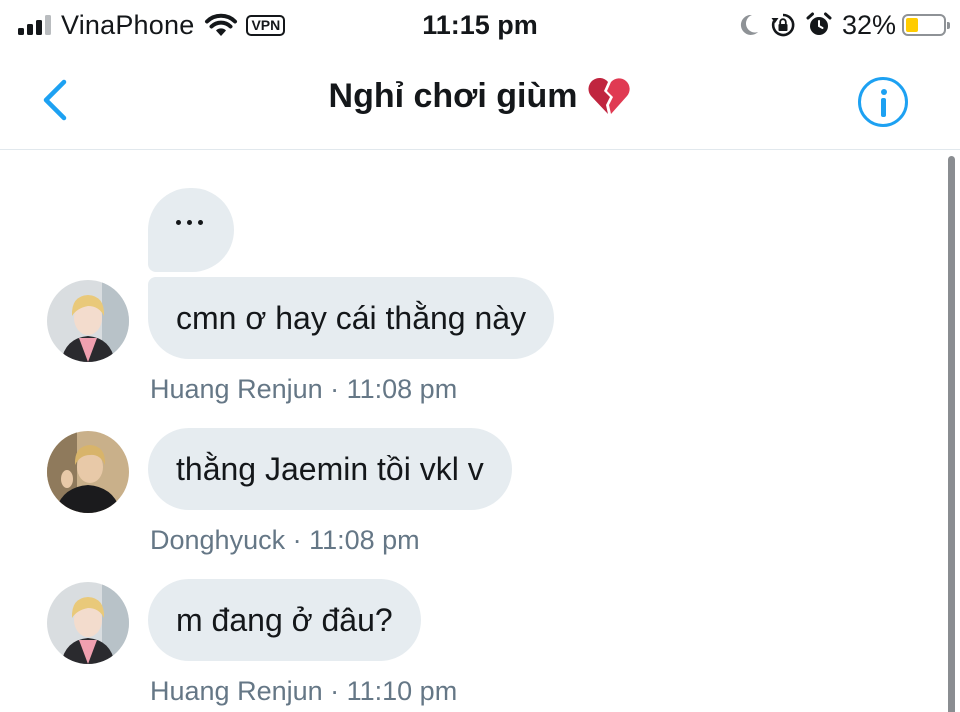 Image resolution: width=960 pixels, height=712 pixels. Describe the element at coordinates (285, 540) in the screenshot. I see `message-meta: Donghyuck · 11:08 pm` at that location.